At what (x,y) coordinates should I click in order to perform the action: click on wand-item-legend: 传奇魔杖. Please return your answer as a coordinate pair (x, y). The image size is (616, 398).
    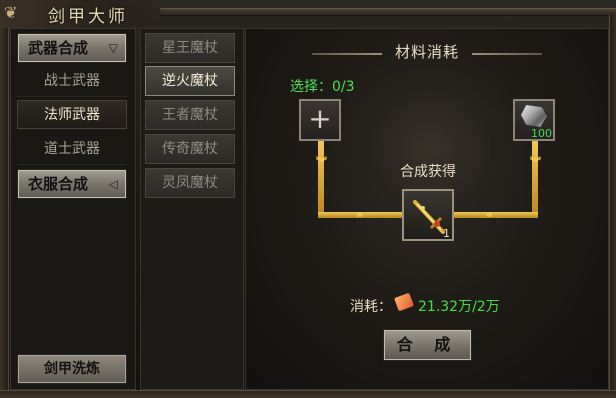
    Looking at the image, I should click on (190, 149).